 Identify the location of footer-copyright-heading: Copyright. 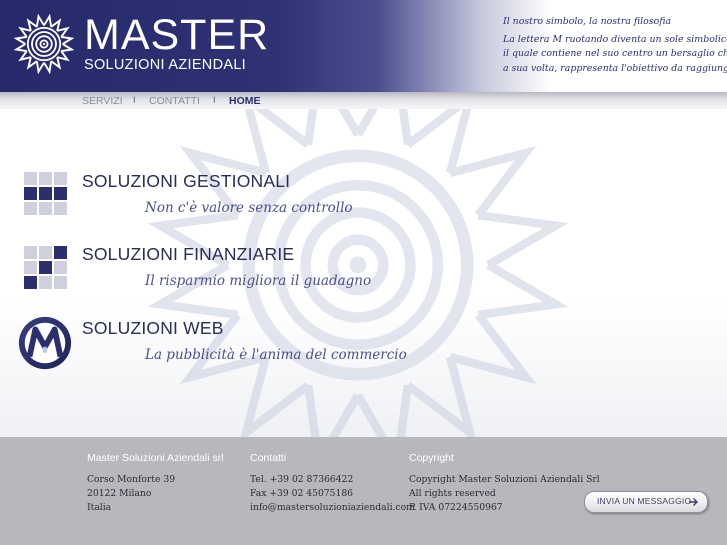
(431, 458).